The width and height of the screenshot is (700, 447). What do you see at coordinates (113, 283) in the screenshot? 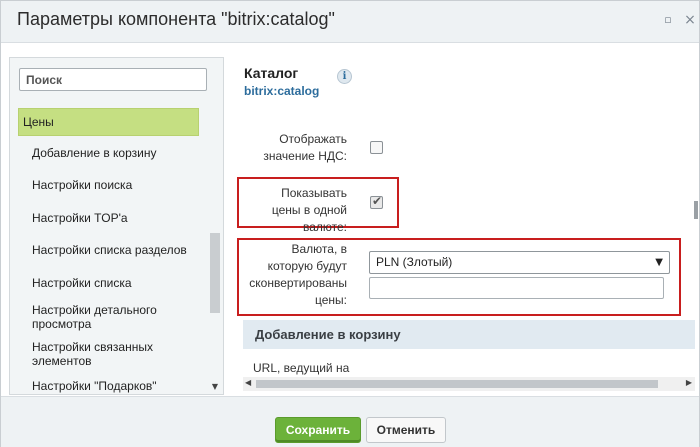
I see `sidebar-item-list-settings: Настройки списка` at bounding box center [113, 283].